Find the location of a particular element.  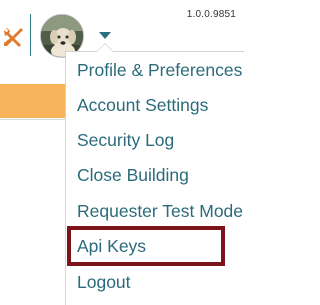

toolbar-separator is located at coordinates (30, 35).